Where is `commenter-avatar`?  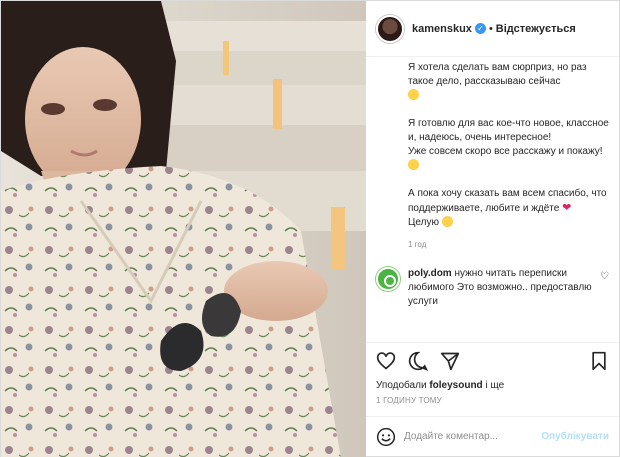
commenter-avatar is located at coordinates (388, 279).